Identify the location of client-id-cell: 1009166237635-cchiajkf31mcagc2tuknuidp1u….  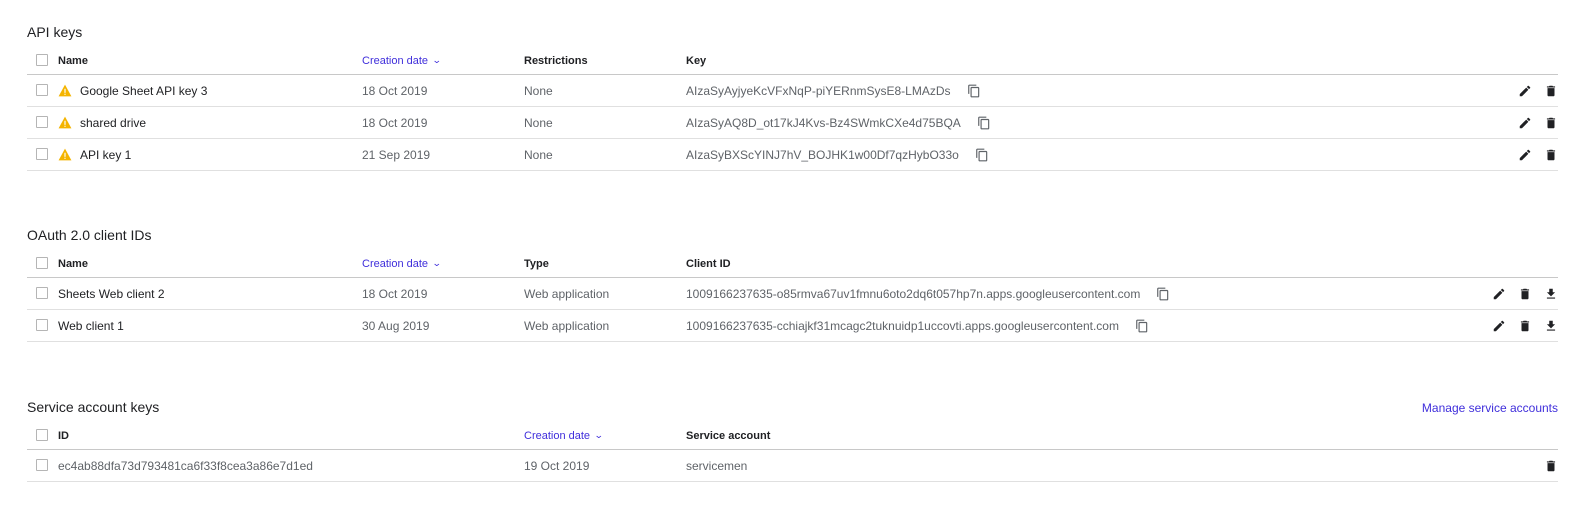
(917, 325).